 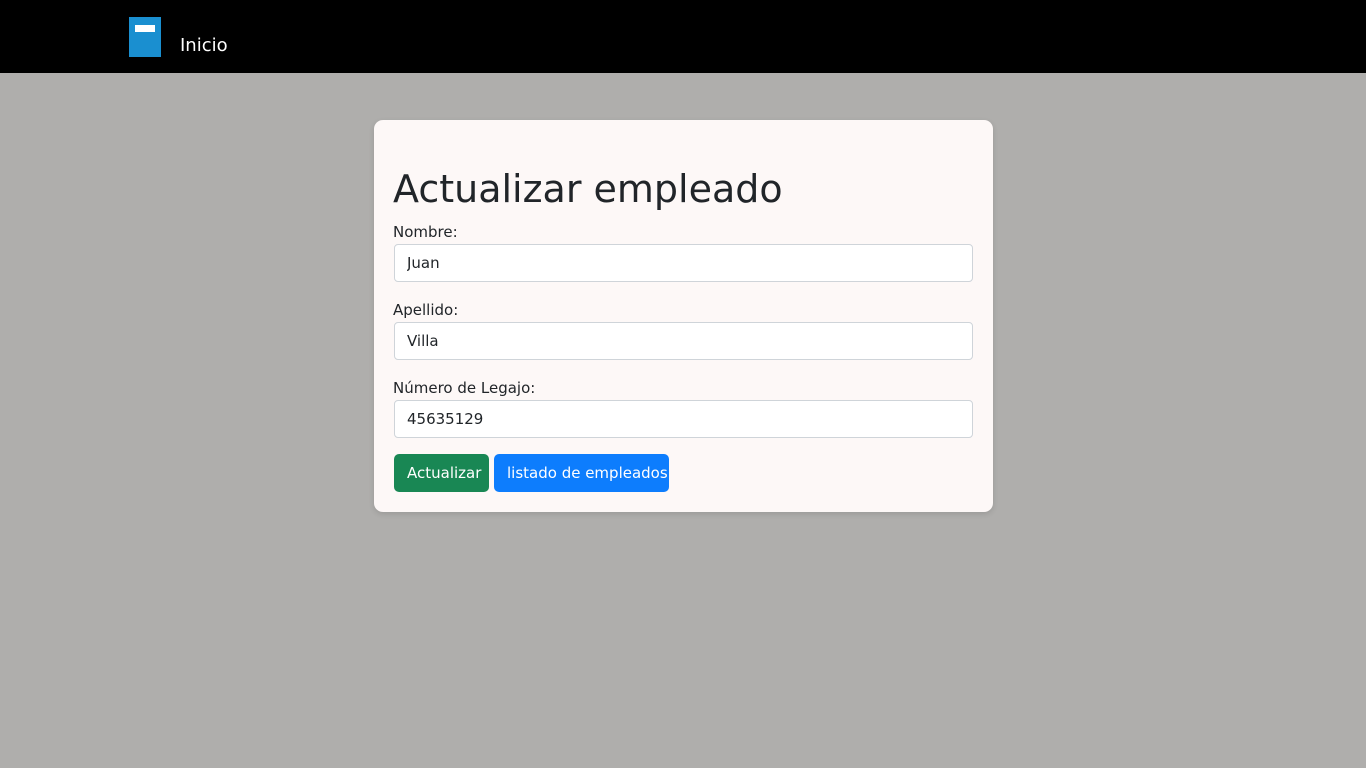 What do you see at coordinates (464, 388) in the screenshot?
I see `legajo-label: Número de Legajo:` at bounding box center [464, 388].